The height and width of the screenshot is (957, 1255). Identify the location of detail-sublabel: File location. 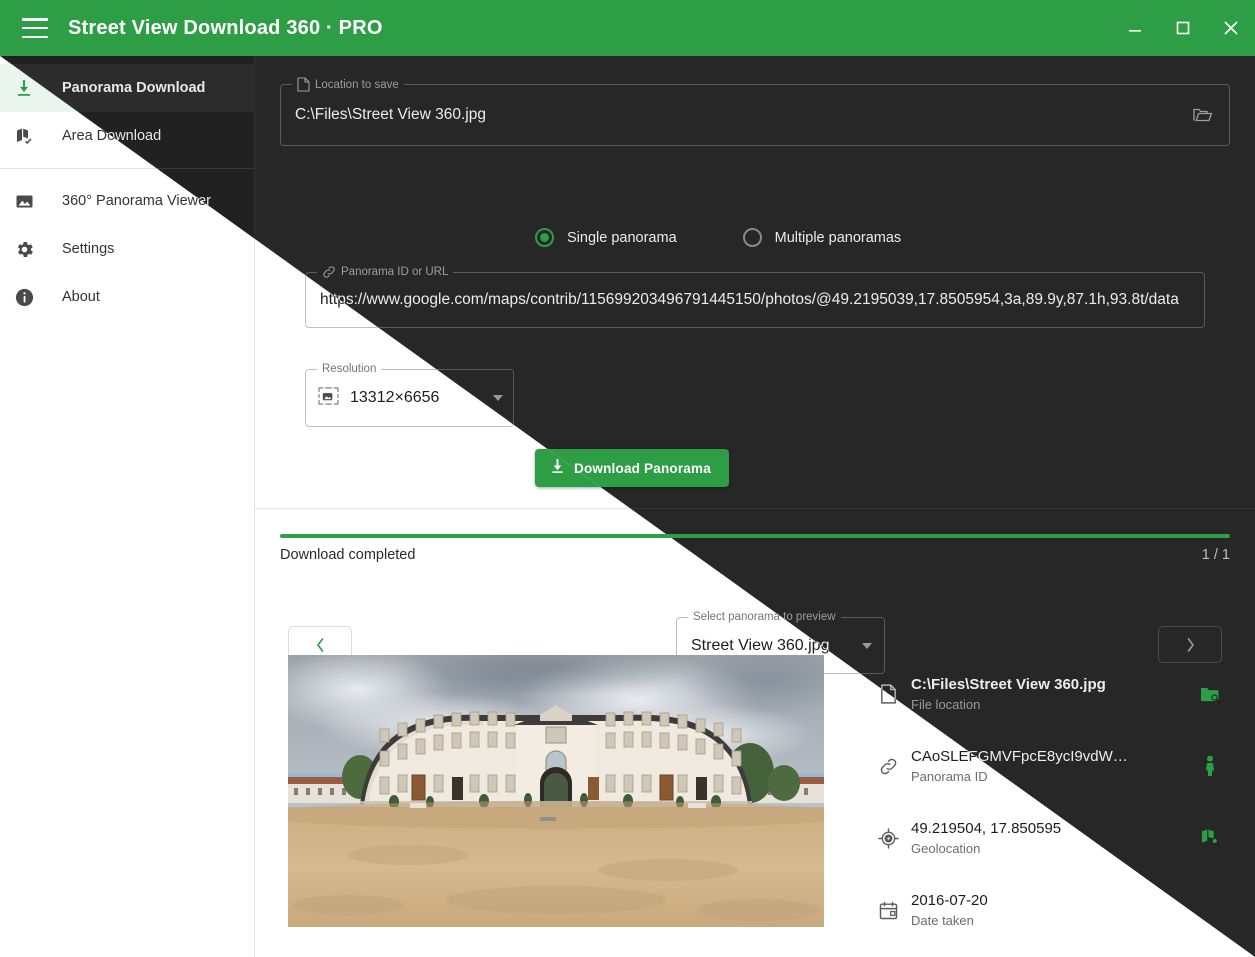
(946, 704).